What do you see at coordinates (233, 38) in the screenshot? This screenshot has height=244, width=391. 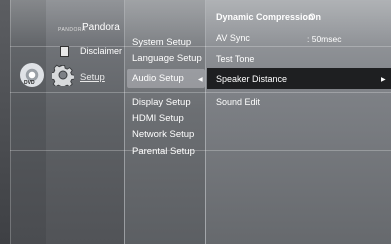 I see `av-sync-label: AV Sync` at bounding box center [233, 38].